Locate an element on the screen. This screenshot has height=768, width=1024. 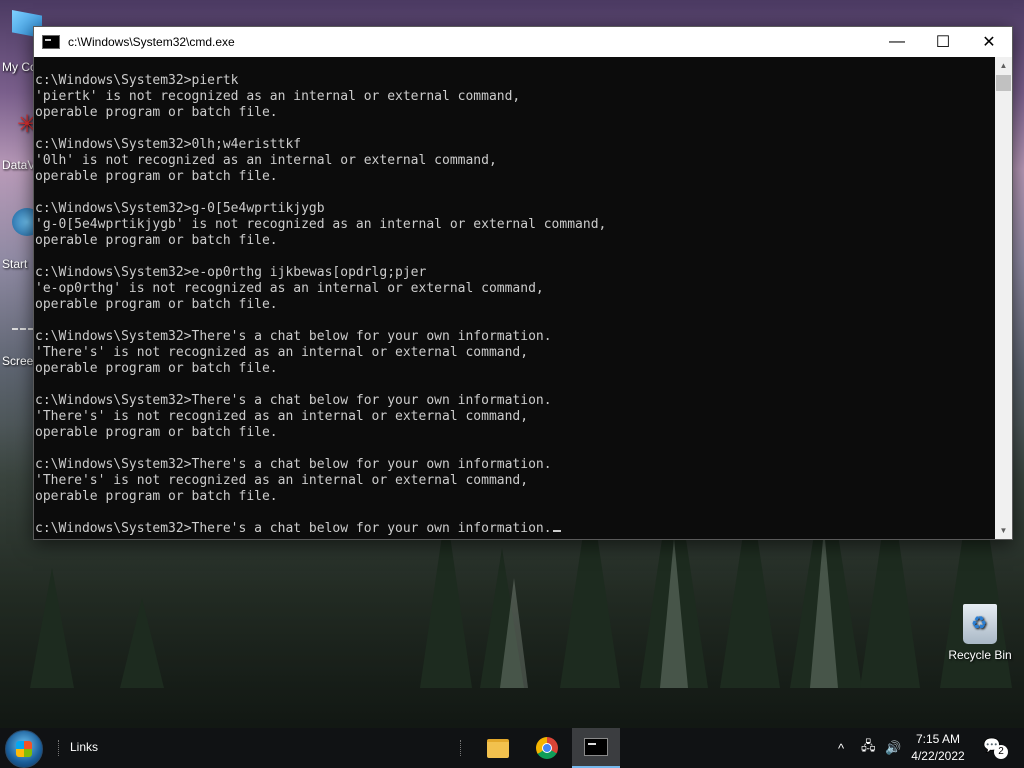
desktop-icon-label: DataV is located at coordinates (19, 165).